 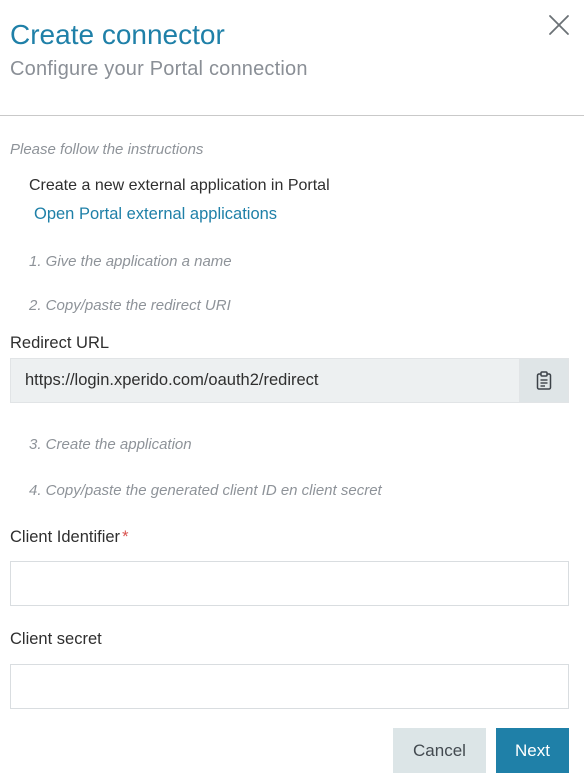 I want to click on instructions-intro: Please follow the instructions, so click(x=107, y=149).